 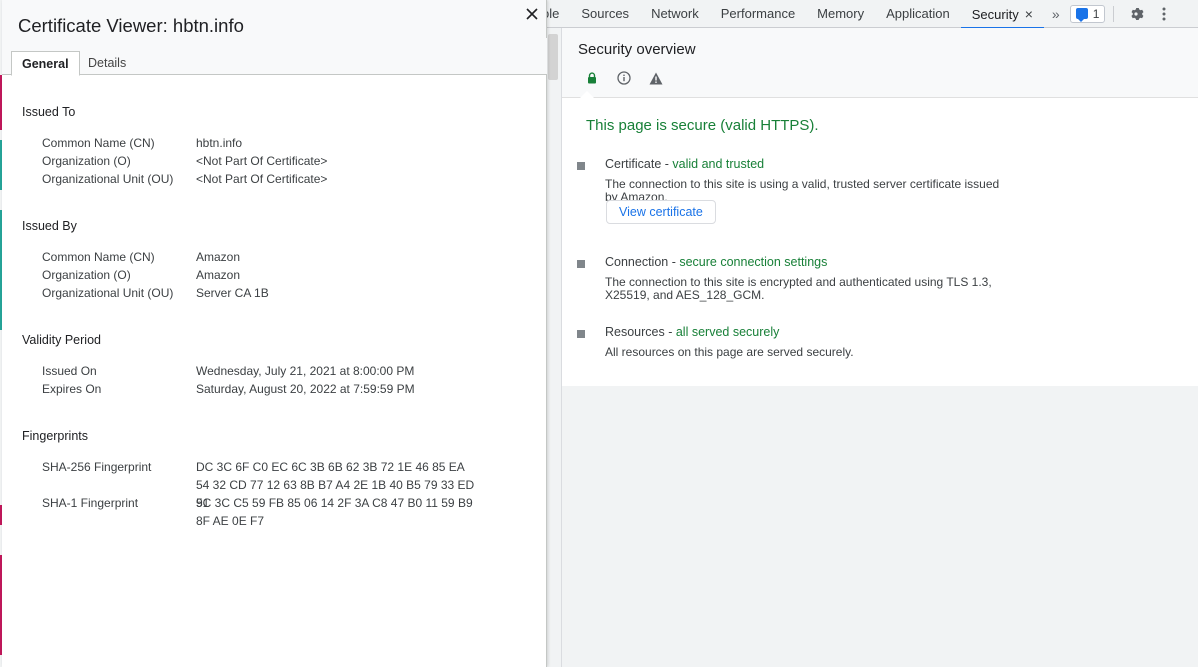 I want to click on field-value: Server CA 1B, so click(x=232, y=293).